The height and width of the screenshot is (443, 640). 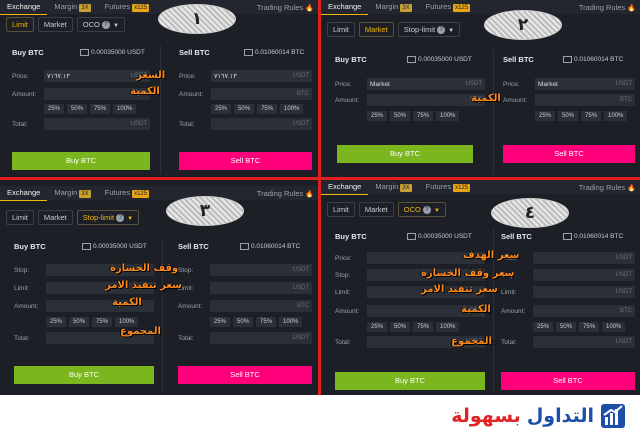 I want to click on sell-price-row: Price: USDT, so click(x=568, y=258).